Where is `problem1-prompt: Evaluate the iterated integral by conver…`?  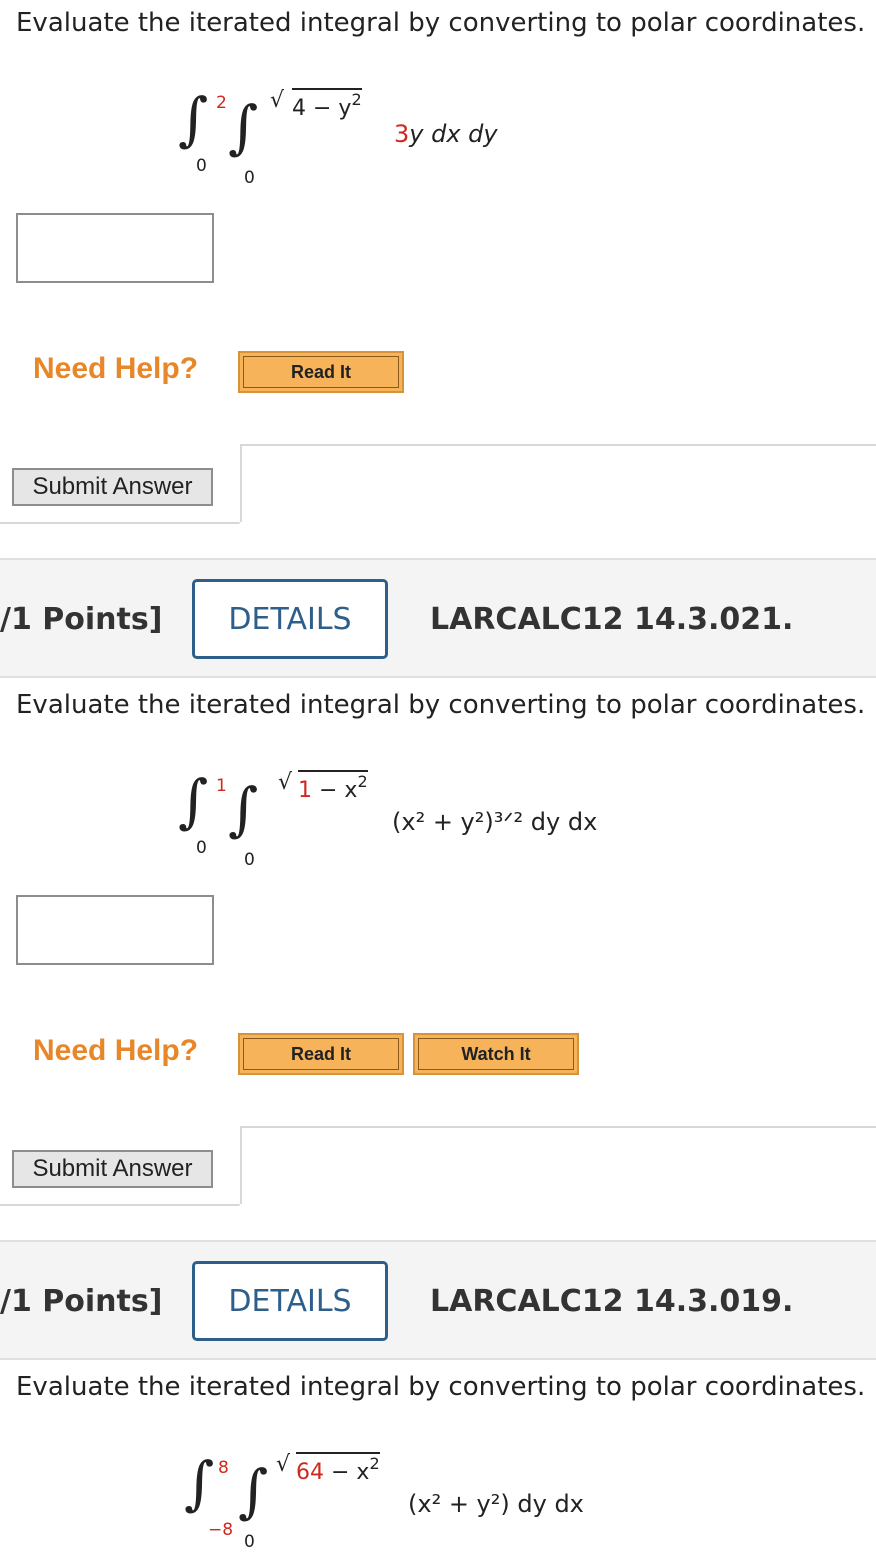 problem1-prompt: Evaluate the iterated integral by conver… is located at coordinates (441, 23).